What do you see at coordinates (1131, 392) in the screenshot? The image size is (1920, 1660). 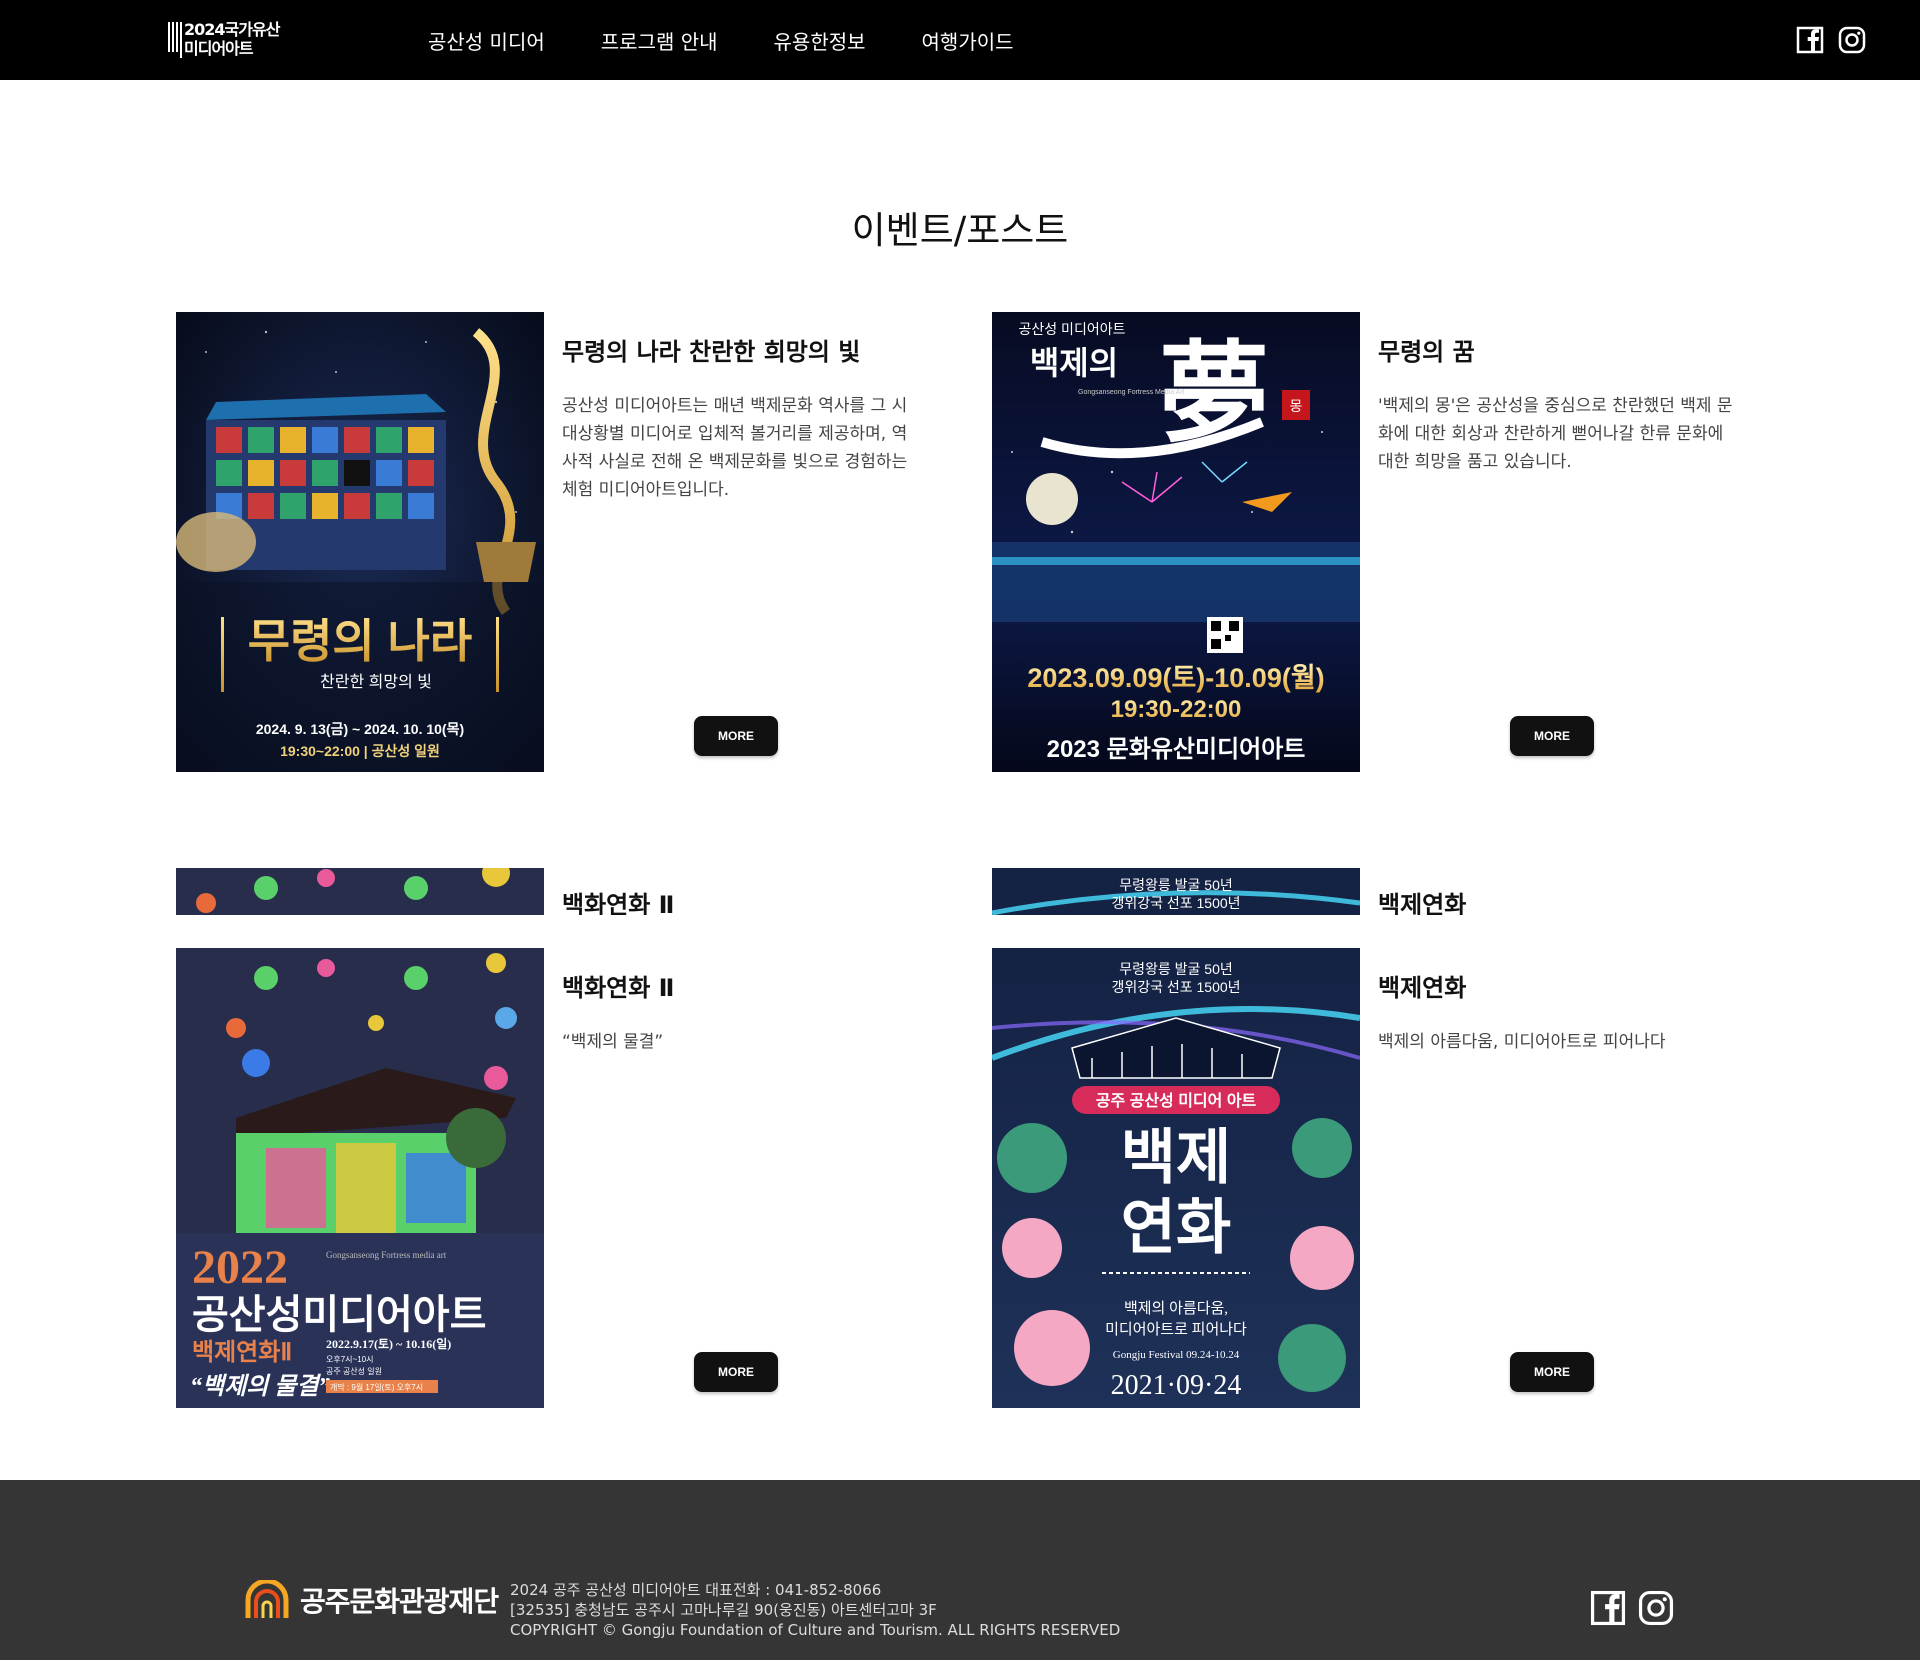 I see `poster-en: Gongsanseong Fortress Media Art` at bounding box center [1131, 392].